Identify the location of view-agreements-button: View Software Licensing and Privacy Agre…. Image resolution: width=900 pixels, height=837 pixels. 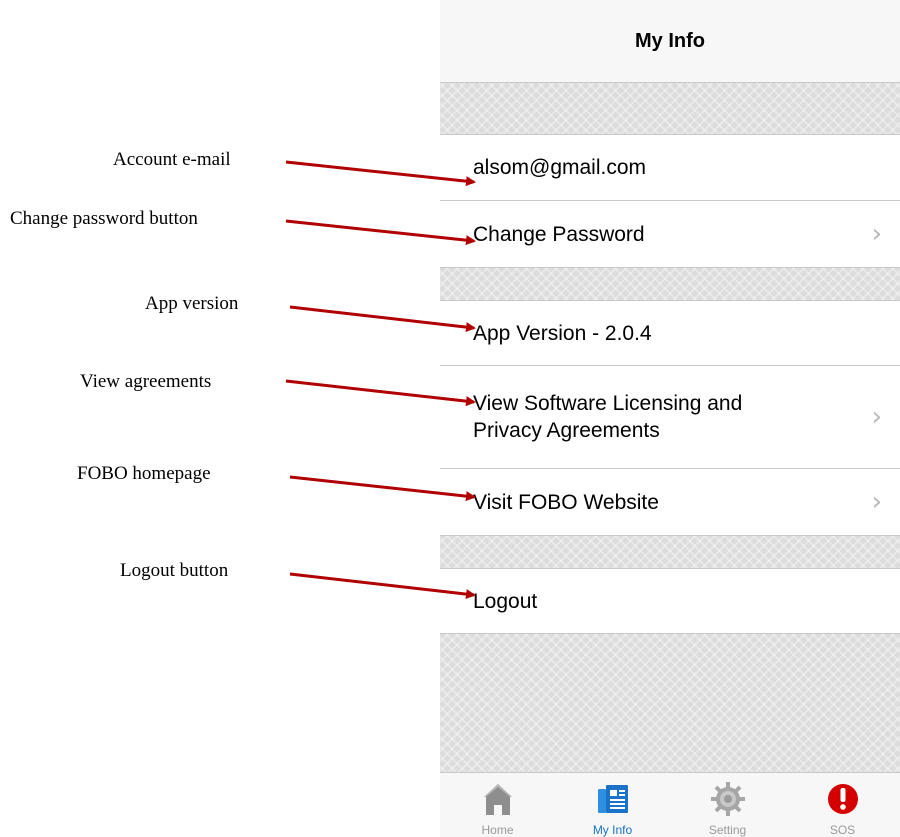
(670, 417).